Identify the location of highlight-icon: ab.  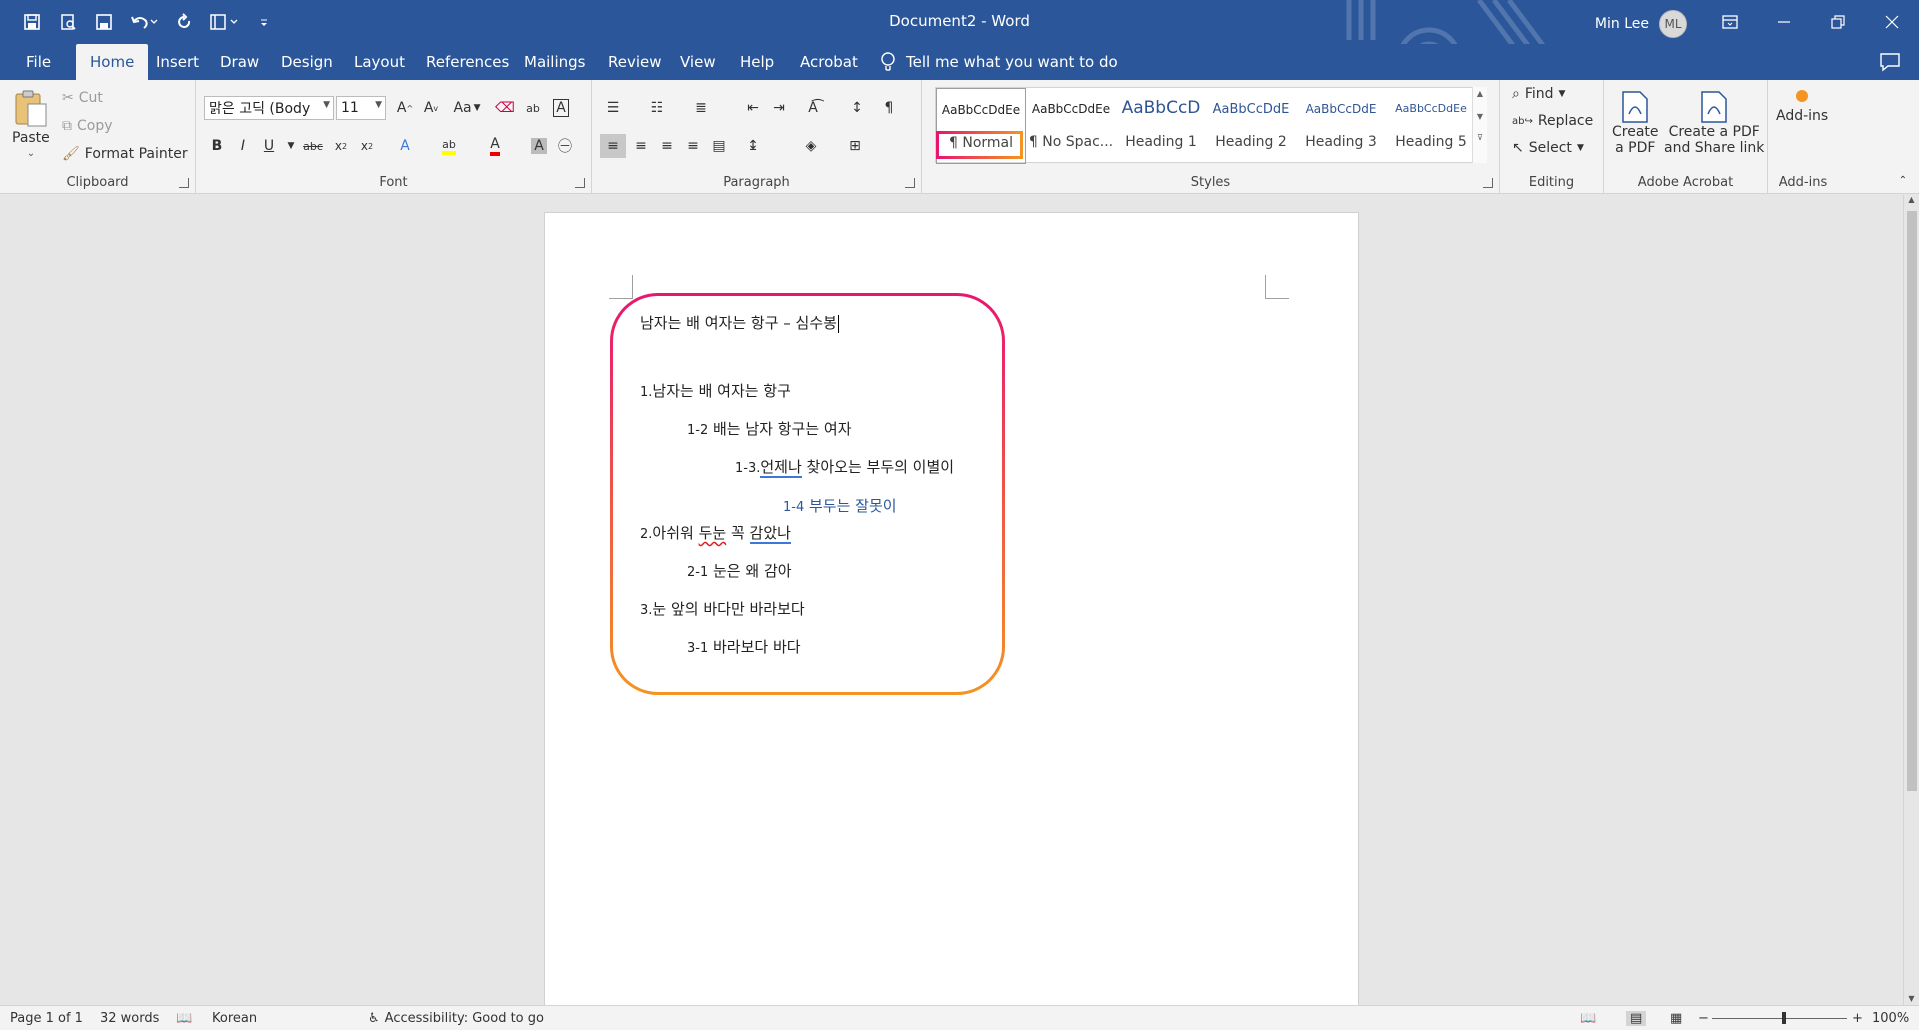
(449, 146).